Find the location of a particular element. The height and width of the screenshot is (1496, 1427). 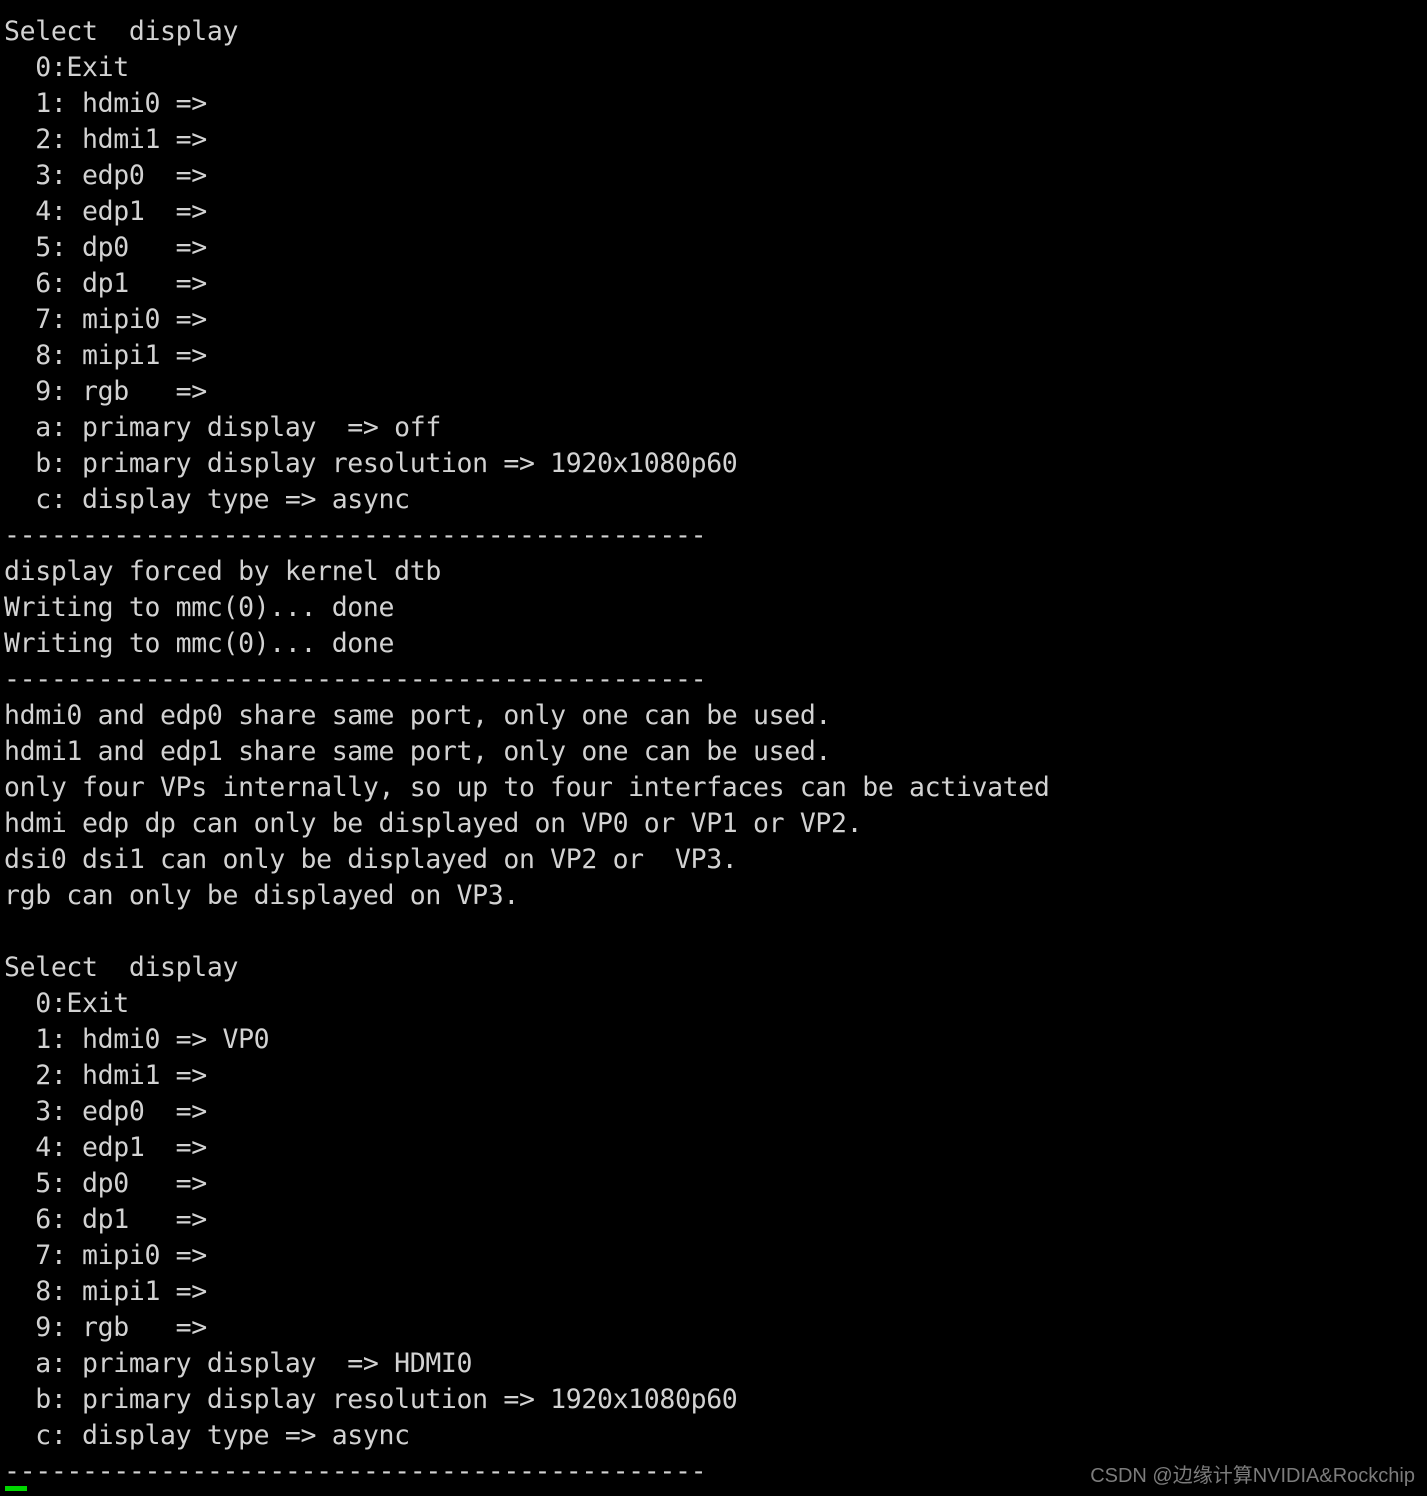

console-line: 1: hdmi0 => VP0 is located at coordinates (137, 1039).